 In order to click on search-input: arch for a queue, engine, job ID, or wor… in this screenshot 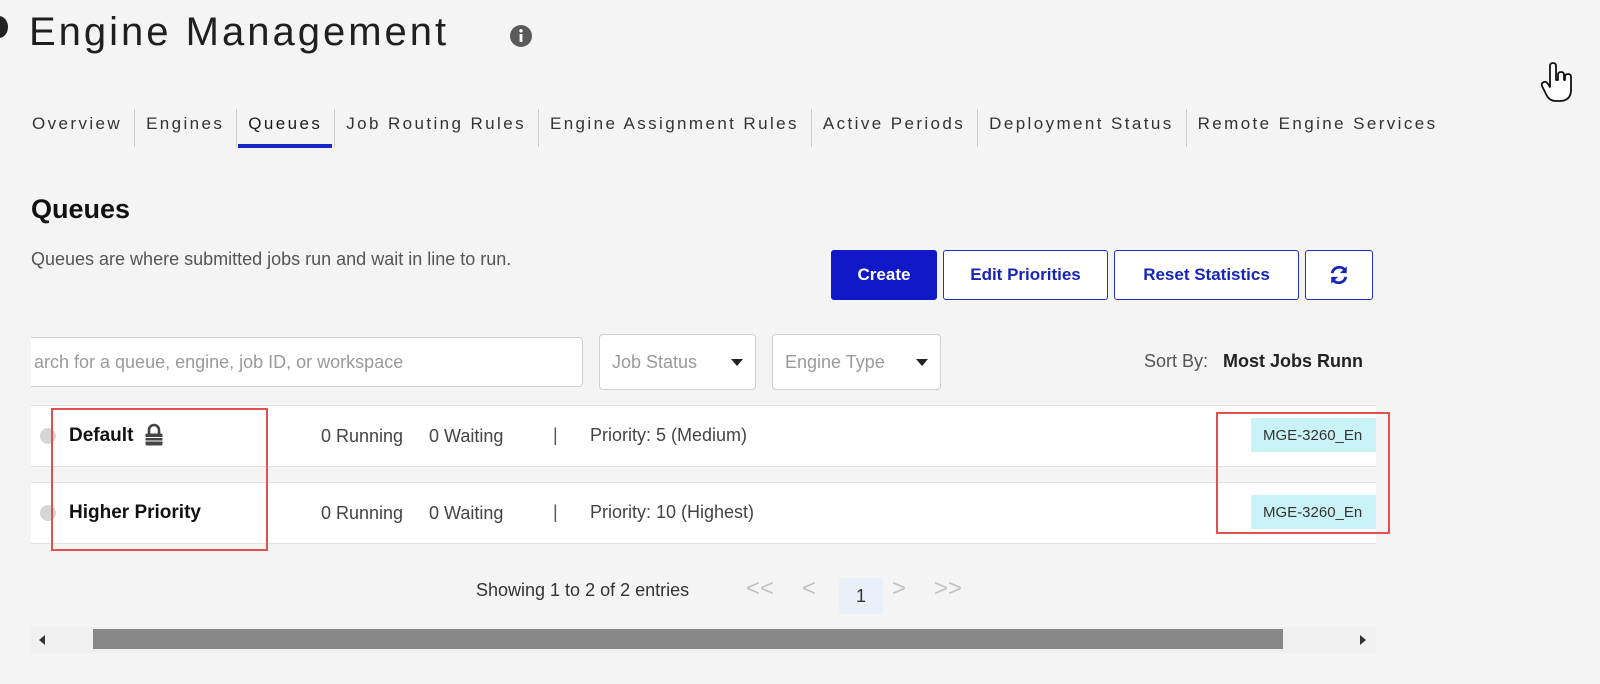, I will do `click(307, 362)`.